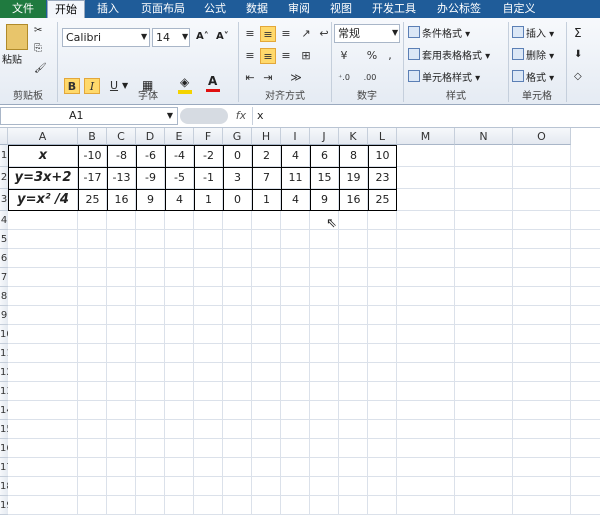 This screenshot has height=515, width=600. Describe the element at coordinates (578, 33) in the screenshot. I see `autosum-button: Σ` at that location.